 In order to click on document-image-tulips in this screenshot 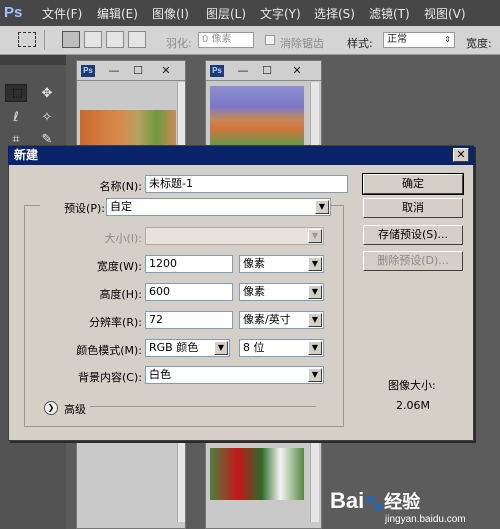, I will do `click(257, 474)`.